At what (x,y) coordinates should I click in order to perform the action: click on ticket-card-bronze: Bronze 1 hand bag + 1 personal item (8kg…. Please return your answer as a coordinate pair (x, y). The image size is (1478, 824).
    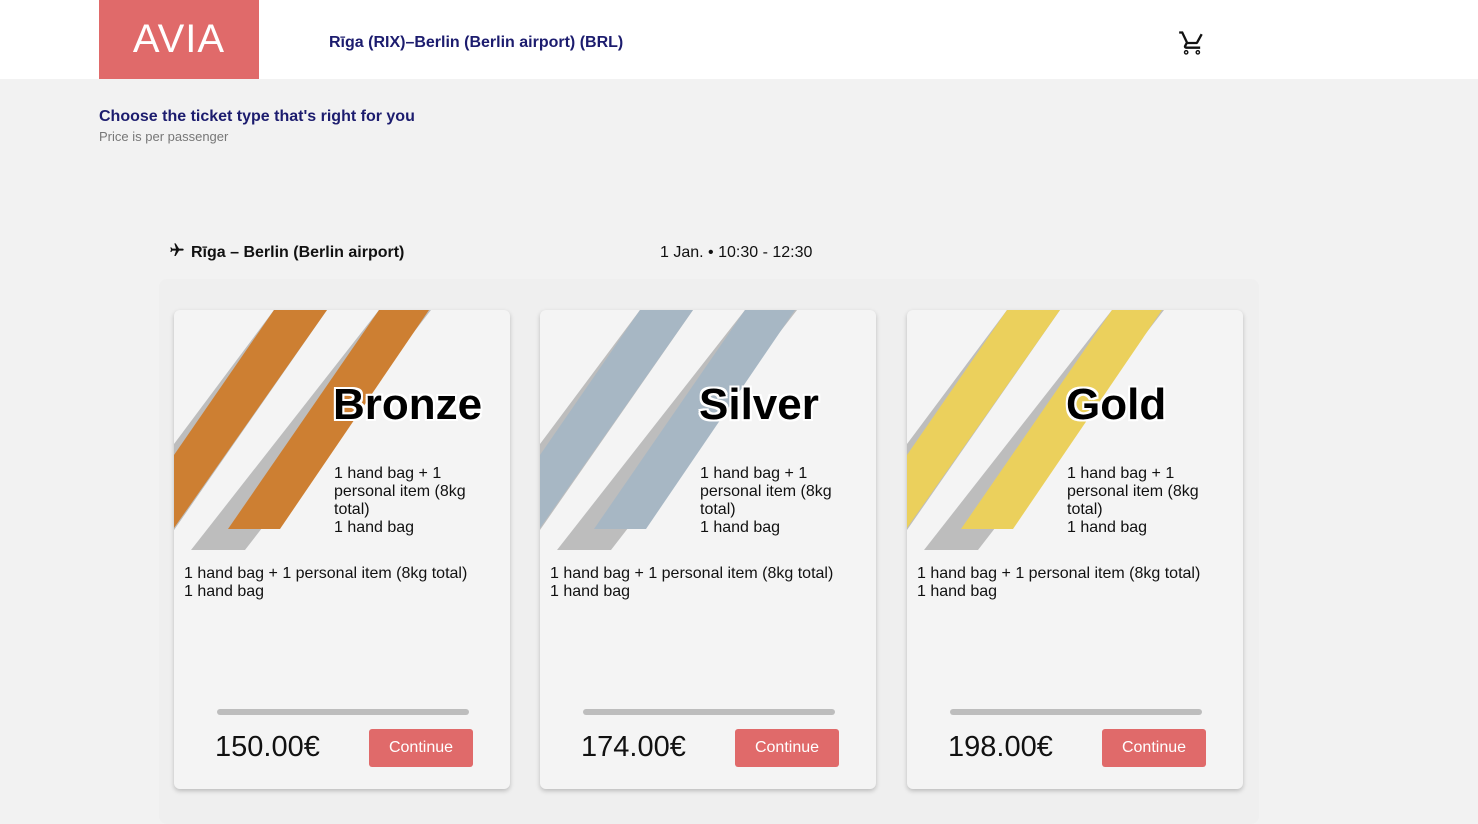
    Looking at the image, I should click on (342, 549).